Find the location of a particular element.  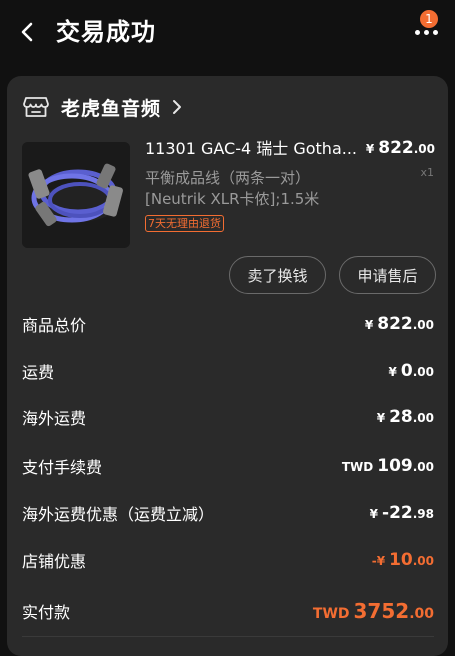

row-amount: ¥28.00 is located at coordinates (405, 417).